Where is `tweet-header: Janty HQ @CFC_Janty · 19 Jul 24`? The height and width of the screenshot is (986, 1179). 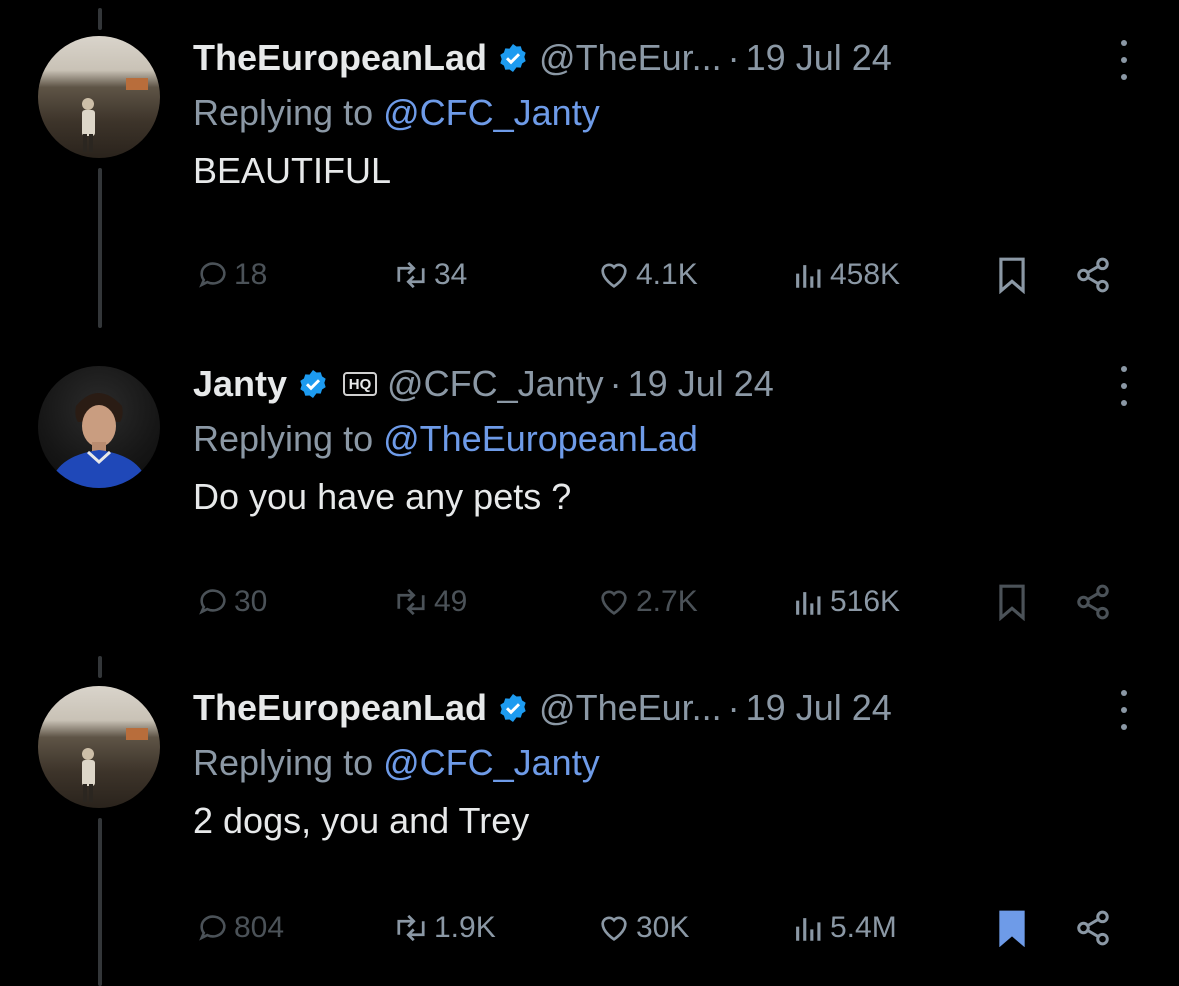
tweet-header: Janty HQ @CFC_Janty · 19 Jul 24 is located at coordinates (666, 384).